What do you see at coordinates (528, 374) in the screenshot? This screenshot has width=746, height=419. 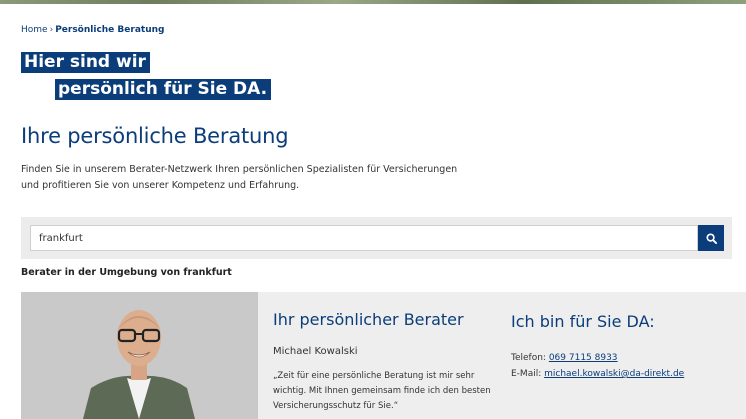 I see `email-label: E-Mail:` at bounding box center [528, 374].